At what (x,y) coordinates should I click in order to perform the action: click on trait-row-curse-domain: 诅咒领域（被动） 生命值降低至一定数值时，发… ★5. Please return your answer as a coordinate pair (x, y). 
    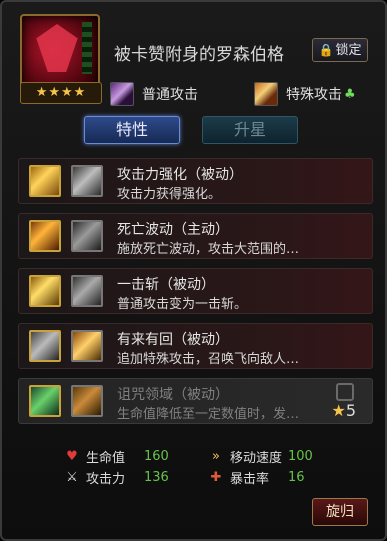
    Looking at the image, I should click on (195, 401).